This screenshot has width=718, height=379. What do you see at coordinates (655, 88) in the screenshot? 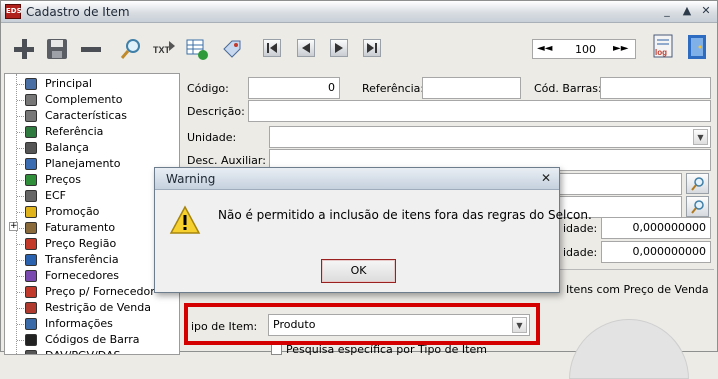
I see `cod-barras-field` at bounding box center [655, 88].